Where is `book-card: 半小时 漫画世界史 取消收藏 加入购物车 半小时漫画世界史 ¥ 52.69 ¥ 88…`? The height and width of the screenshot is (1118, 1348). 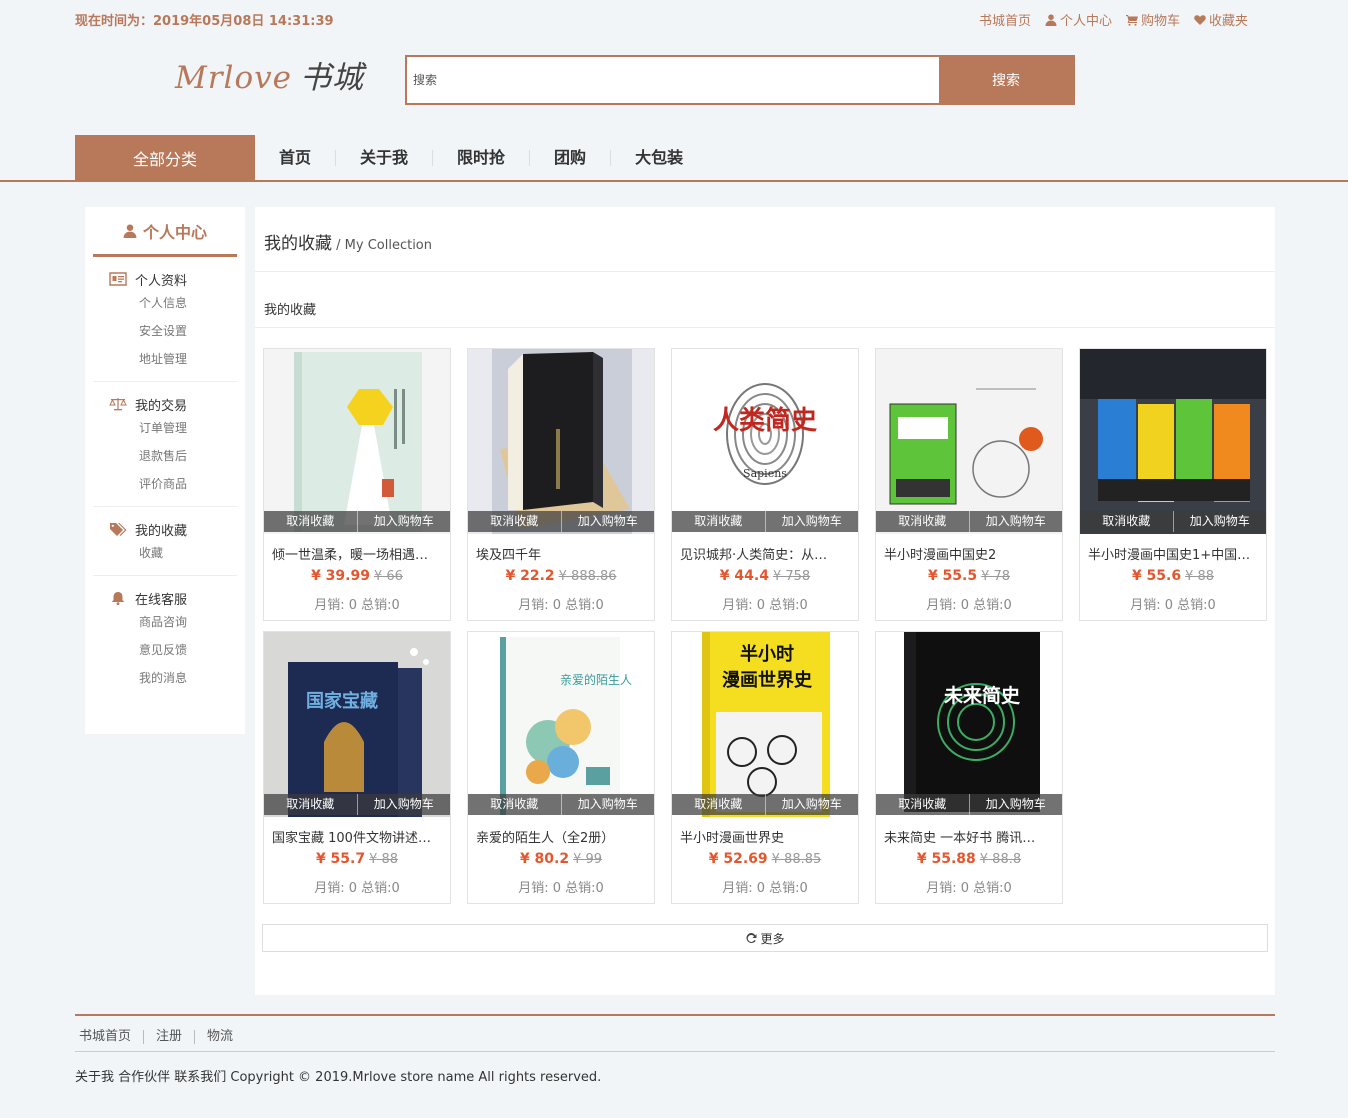 book-card: 半小时 漫画世界史 取消收藏 加入购物车 半小时漫画世界史 ¥ 52.69 ¥ 88… is located at coordinates (765, 767).